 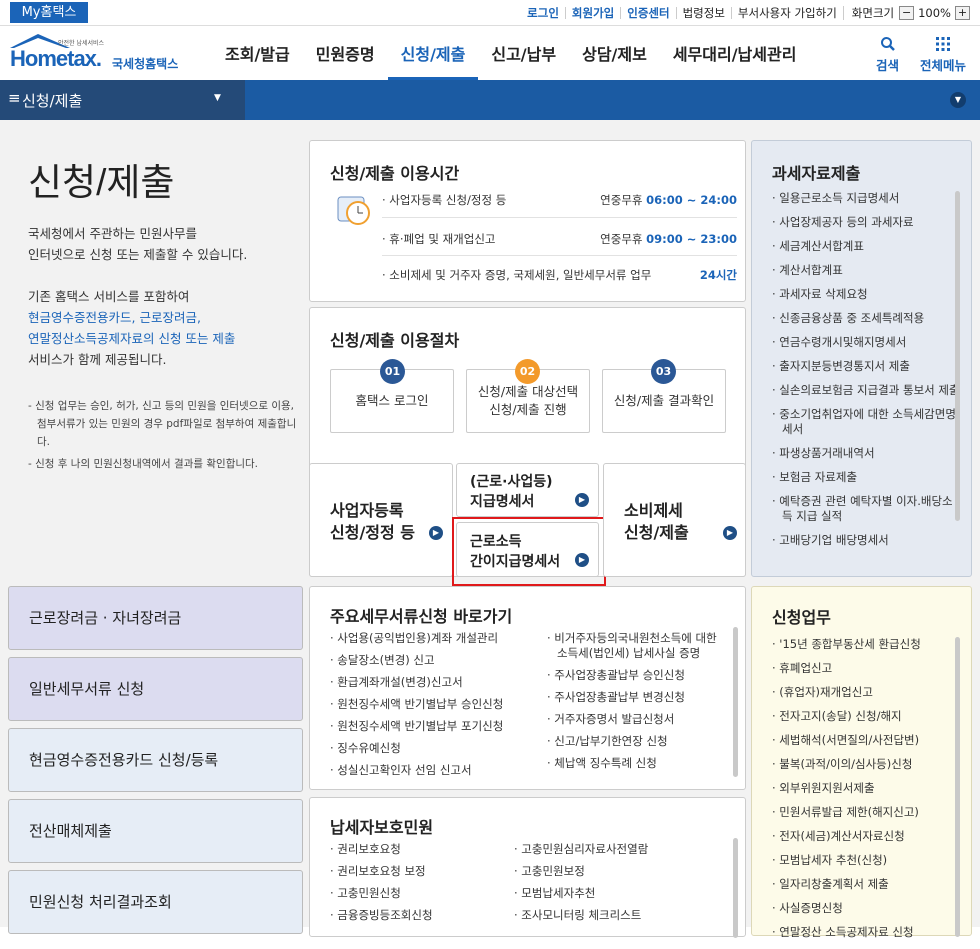 I want to click on hours-row: · 사업자등록 신청/정정 등 연중무휴 06:00 ~ 24:00, so click(x=559, y=200).